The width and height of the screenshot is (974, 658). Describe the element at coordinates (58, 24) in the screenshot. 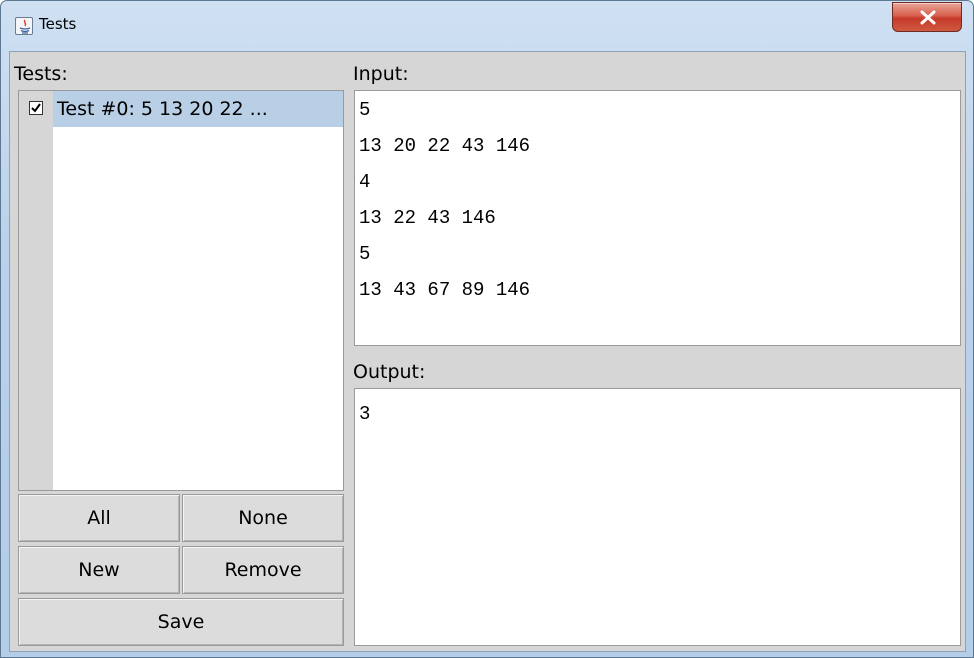

I see `window-title: Tests` at that location.